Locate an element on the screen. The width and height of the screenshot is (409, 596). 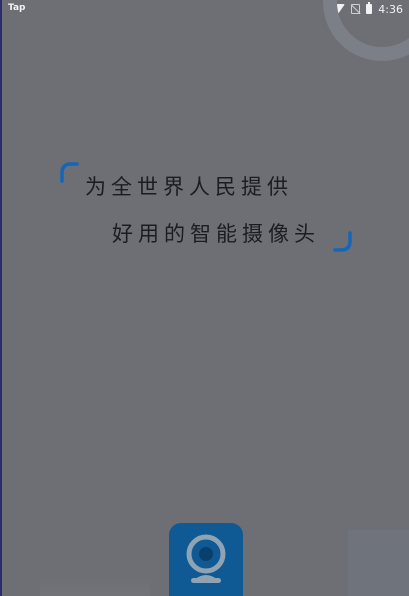
webcam-icon is located at coordinates (206, 558).